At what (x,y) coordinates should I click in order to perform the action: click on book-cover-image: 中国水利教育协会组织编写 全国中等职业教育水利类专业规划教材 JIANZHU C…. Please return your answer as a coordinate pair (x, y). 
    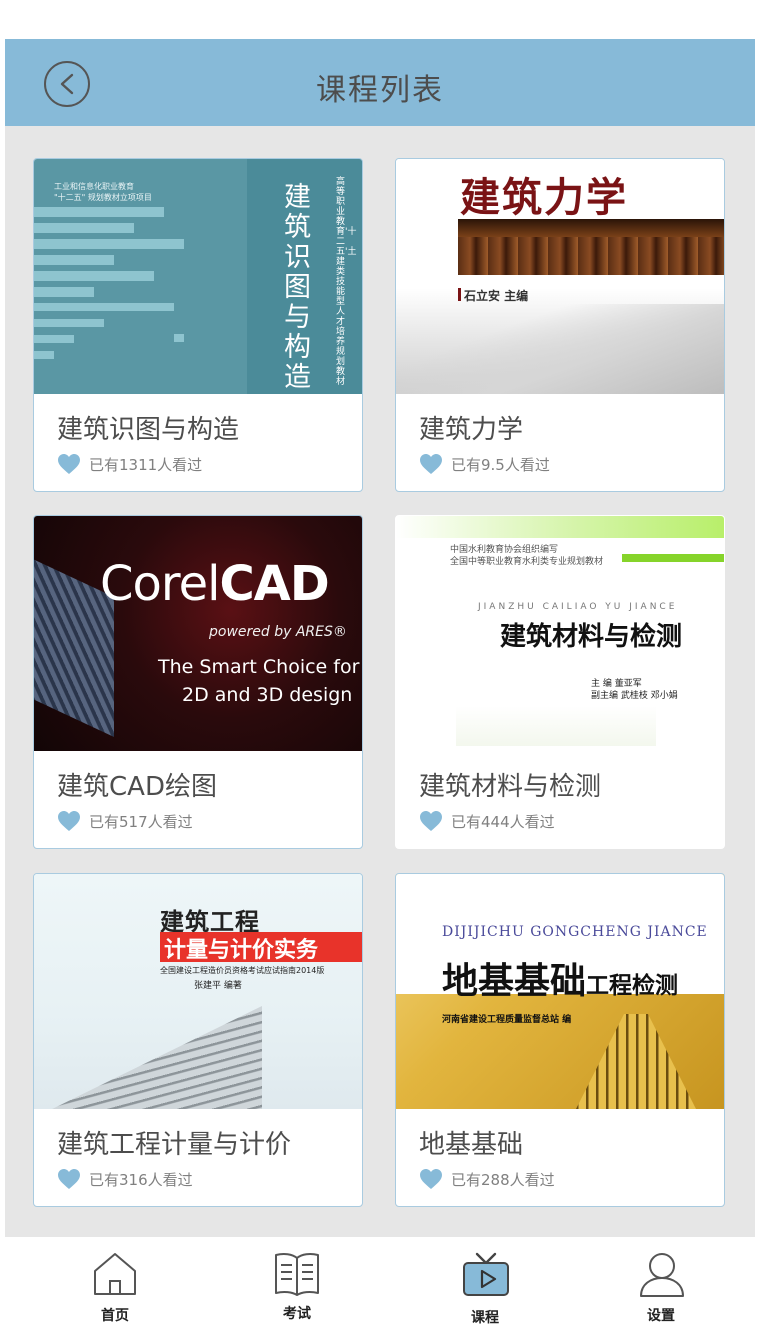
    Looking at the image, I should click on (560, 633).